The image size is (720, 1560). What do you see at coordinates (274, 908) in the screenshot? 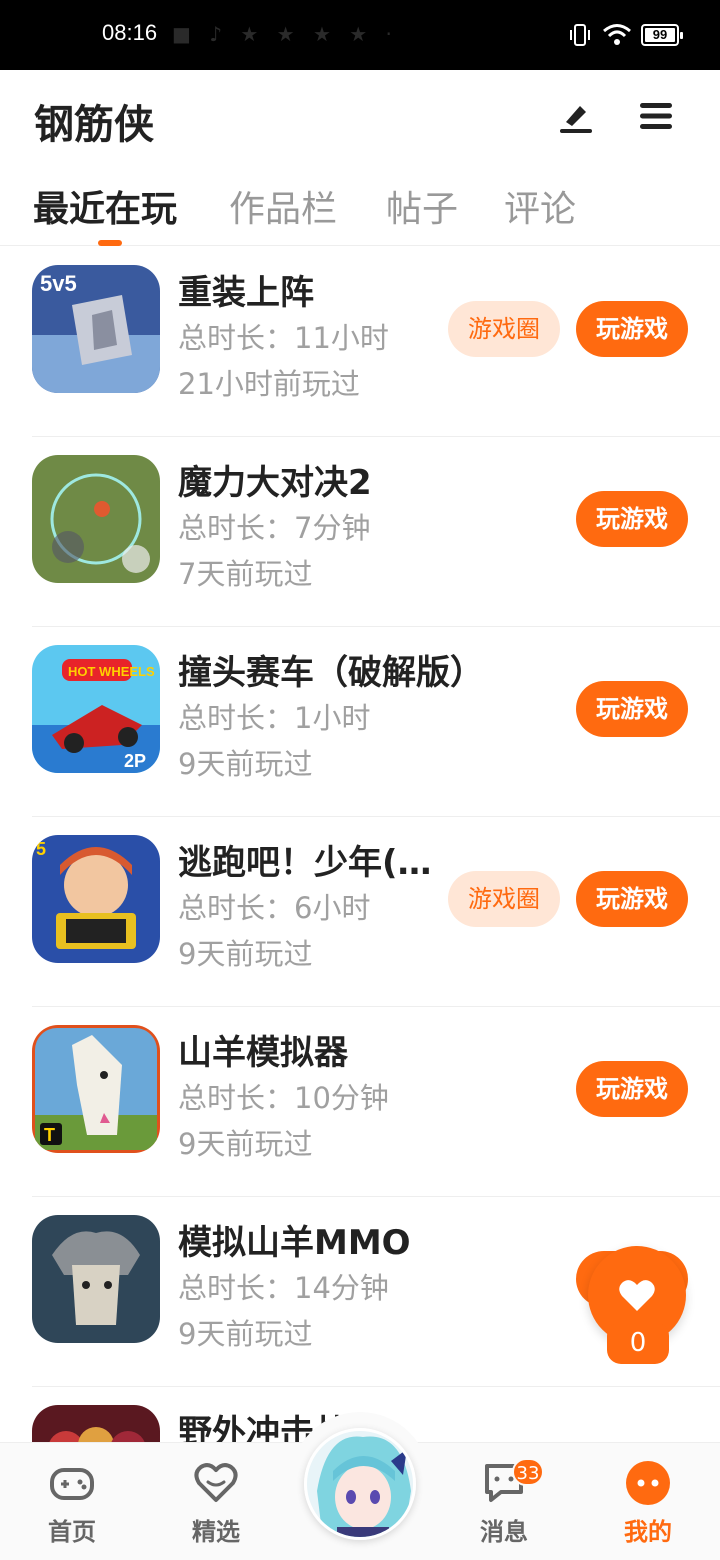
I see `game-duration: 总时长：6小时` at bounding box center [274, 908].